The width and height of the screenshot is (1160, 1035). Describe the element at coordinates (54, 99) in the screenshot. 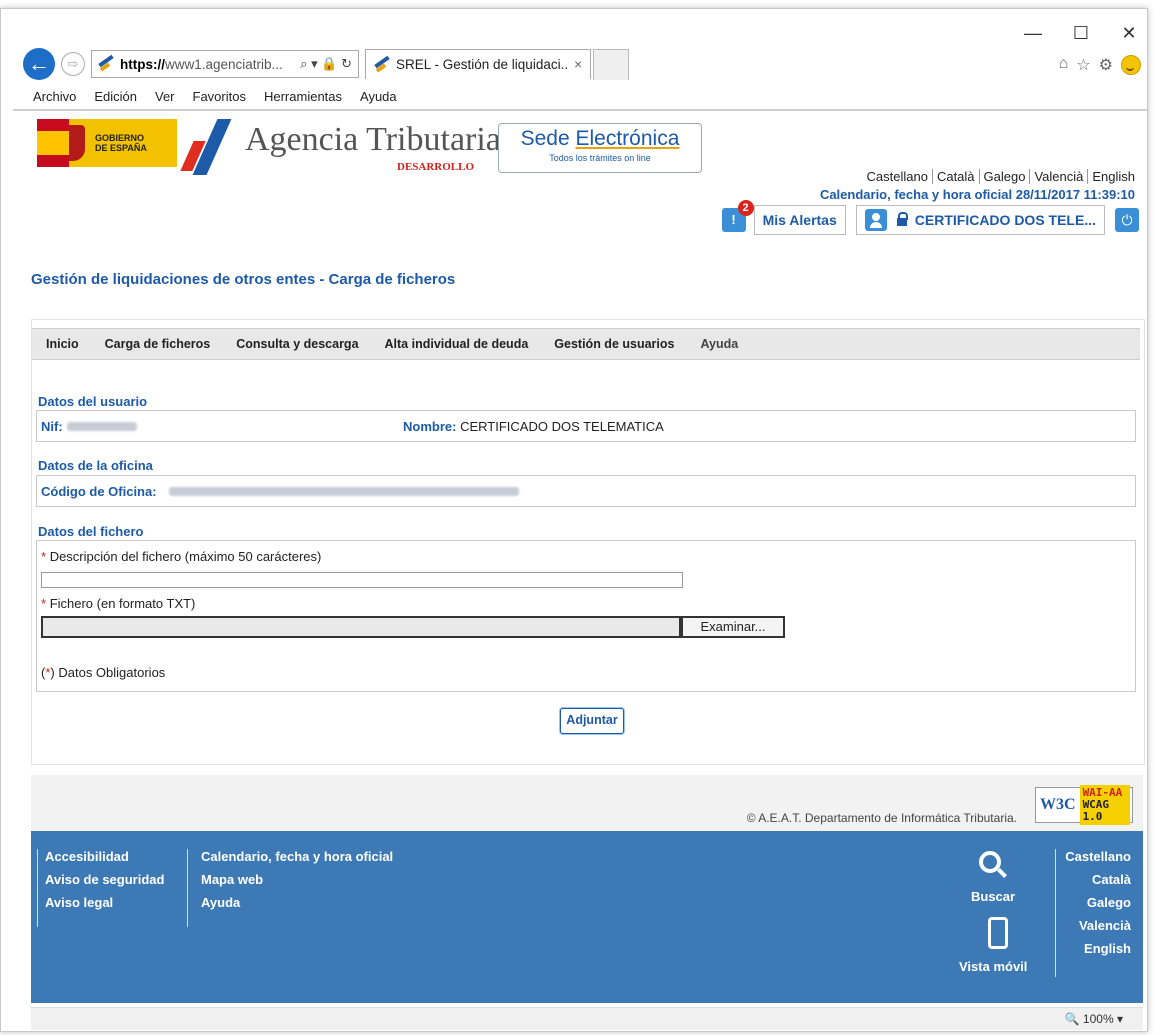

I see `menu-archivo: Archivo` at that location.